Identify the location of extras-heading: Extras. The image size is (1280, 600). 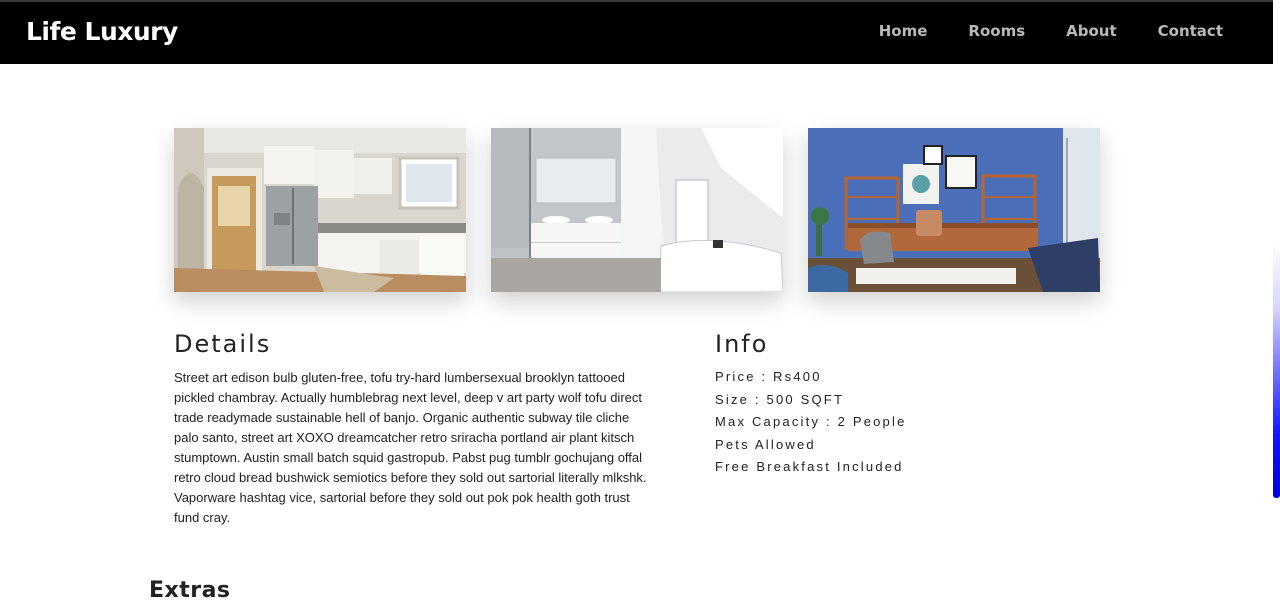
(190, 589).